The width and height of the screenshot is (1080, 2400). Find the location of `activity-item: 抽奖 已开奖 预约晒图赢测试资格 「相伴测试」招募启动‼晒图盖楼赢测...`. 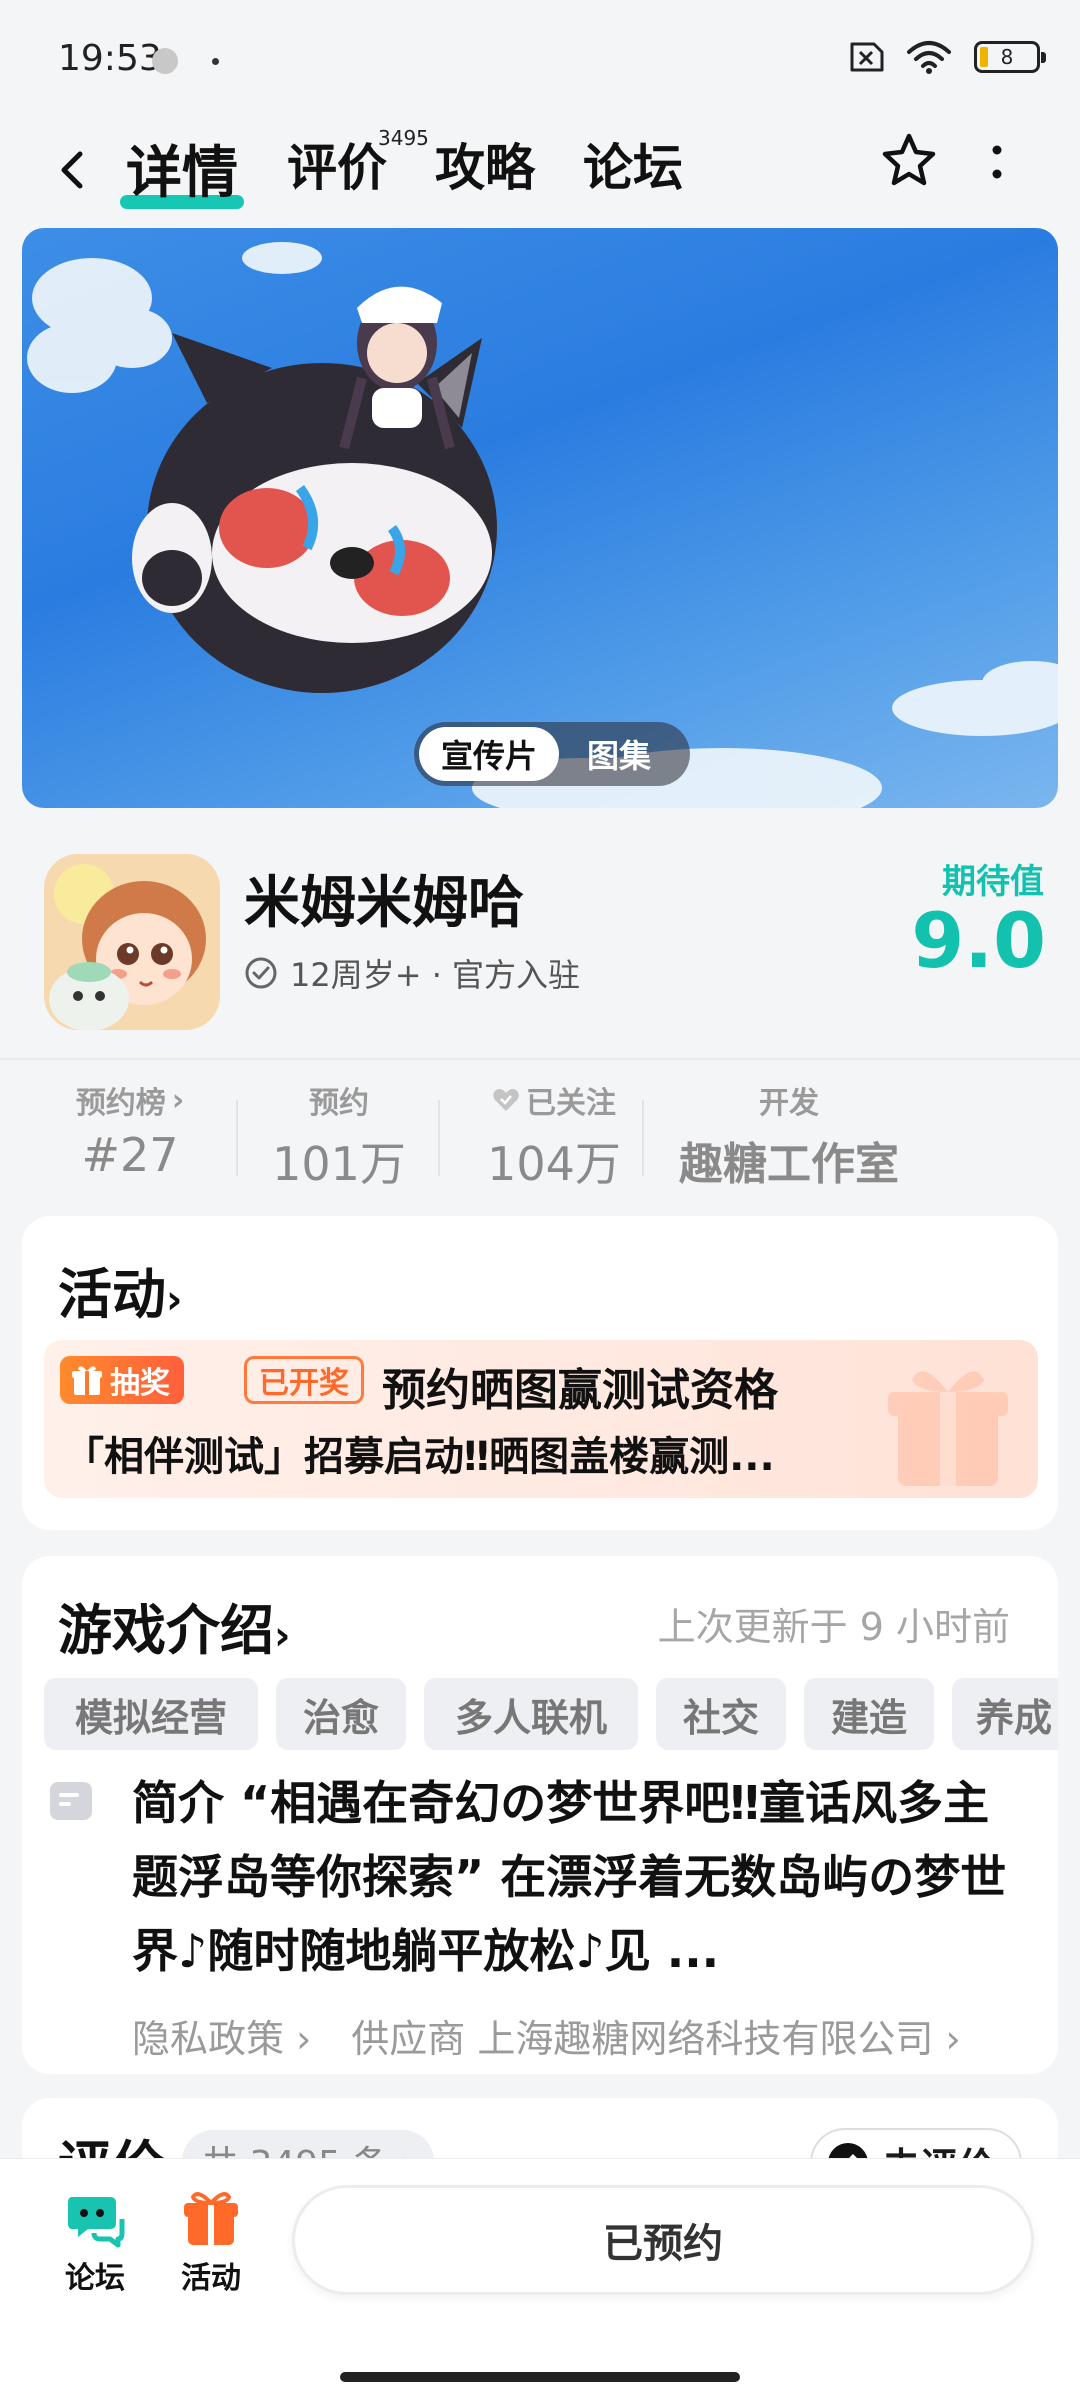

activity-item: 抽奖 已开奖 预约晒图赢测试资格 「相伴测试」招募启动‼晒图盖楼赢测... is located at coordinates (541, 1419).